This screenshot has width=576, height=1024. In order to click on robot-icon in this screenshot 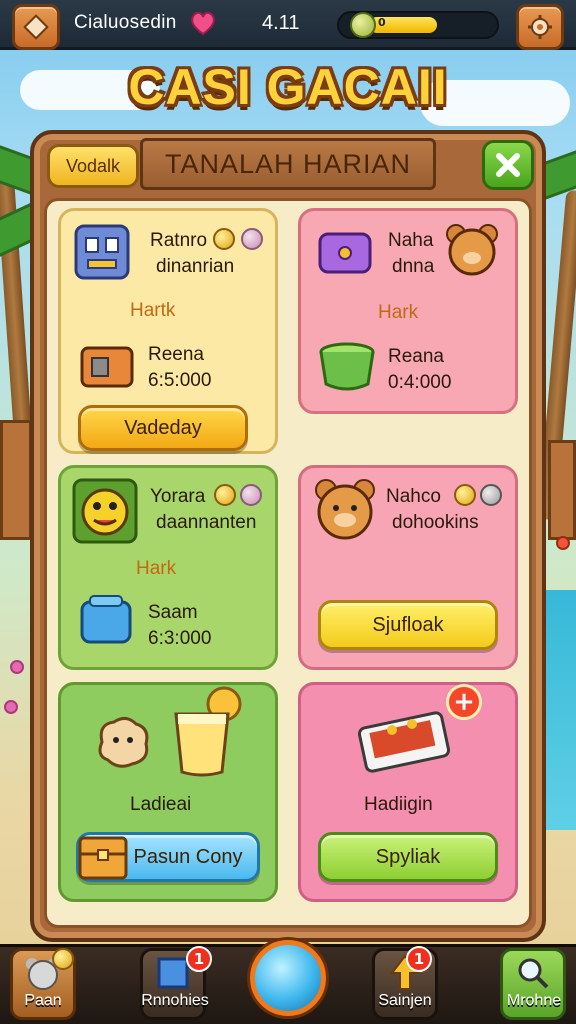, I will do `click(103, 253)`.